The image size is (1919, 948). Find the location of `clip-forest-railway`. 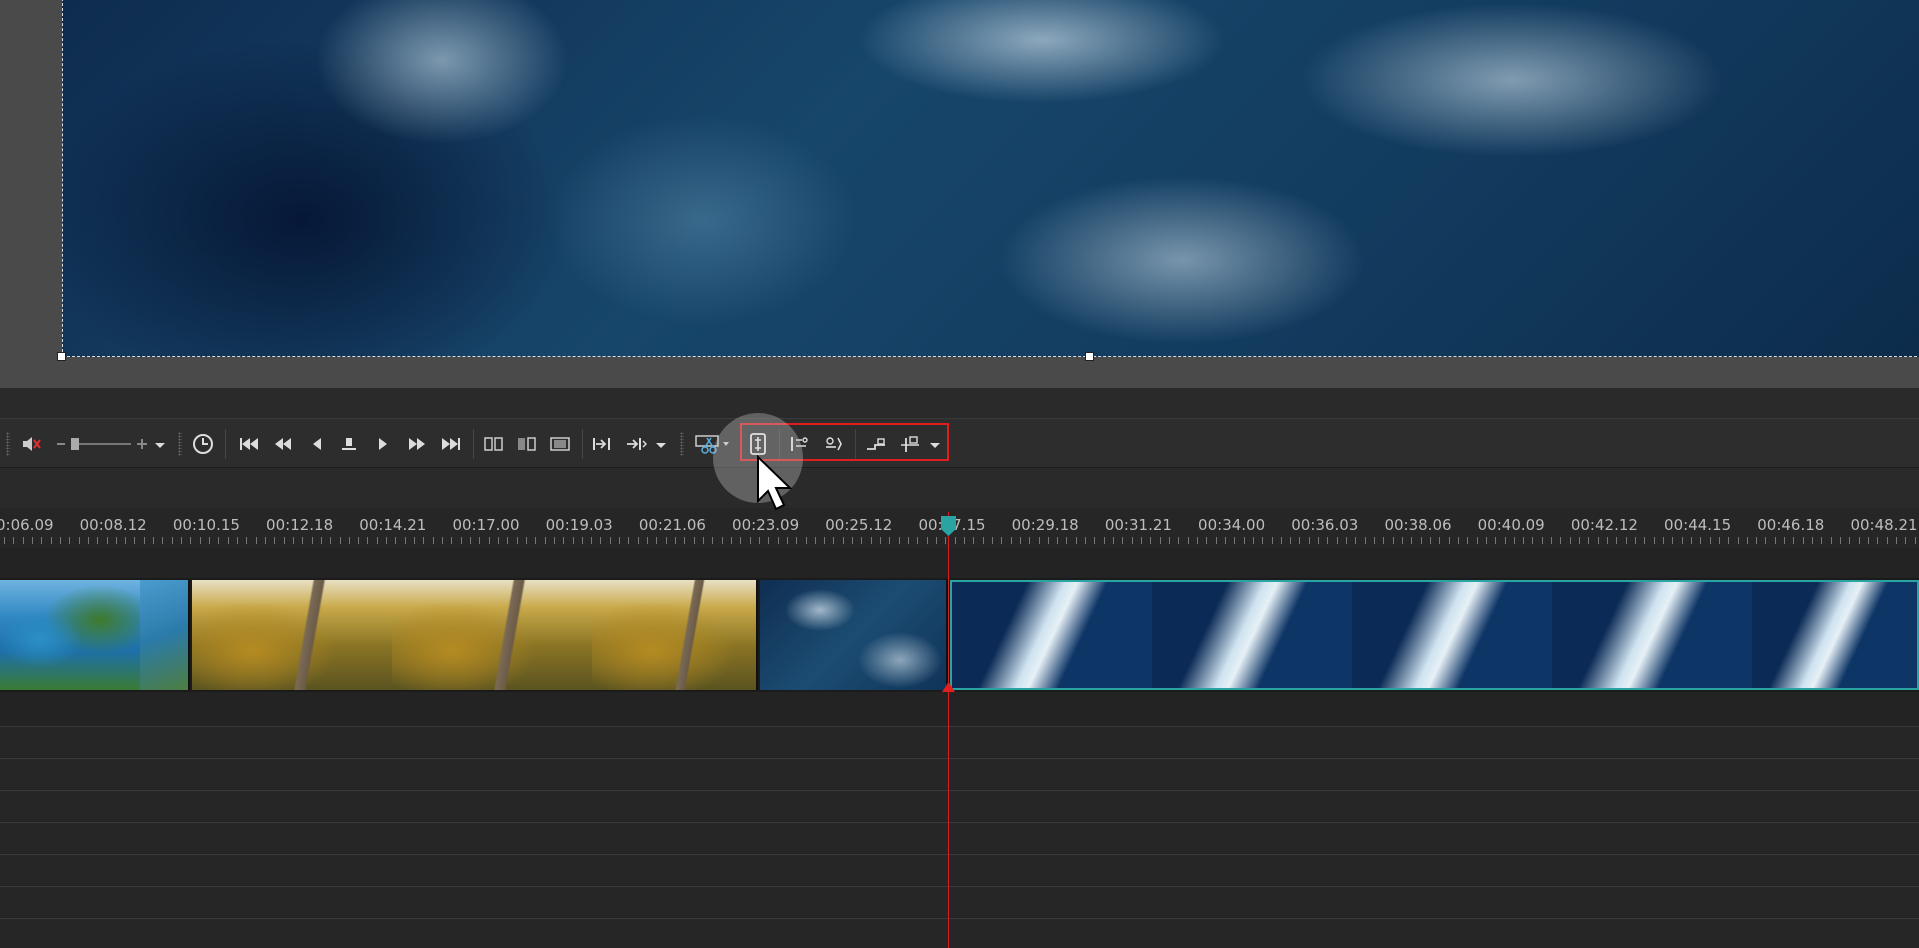

clip-forest-railway is located at coordinates (475, 635).